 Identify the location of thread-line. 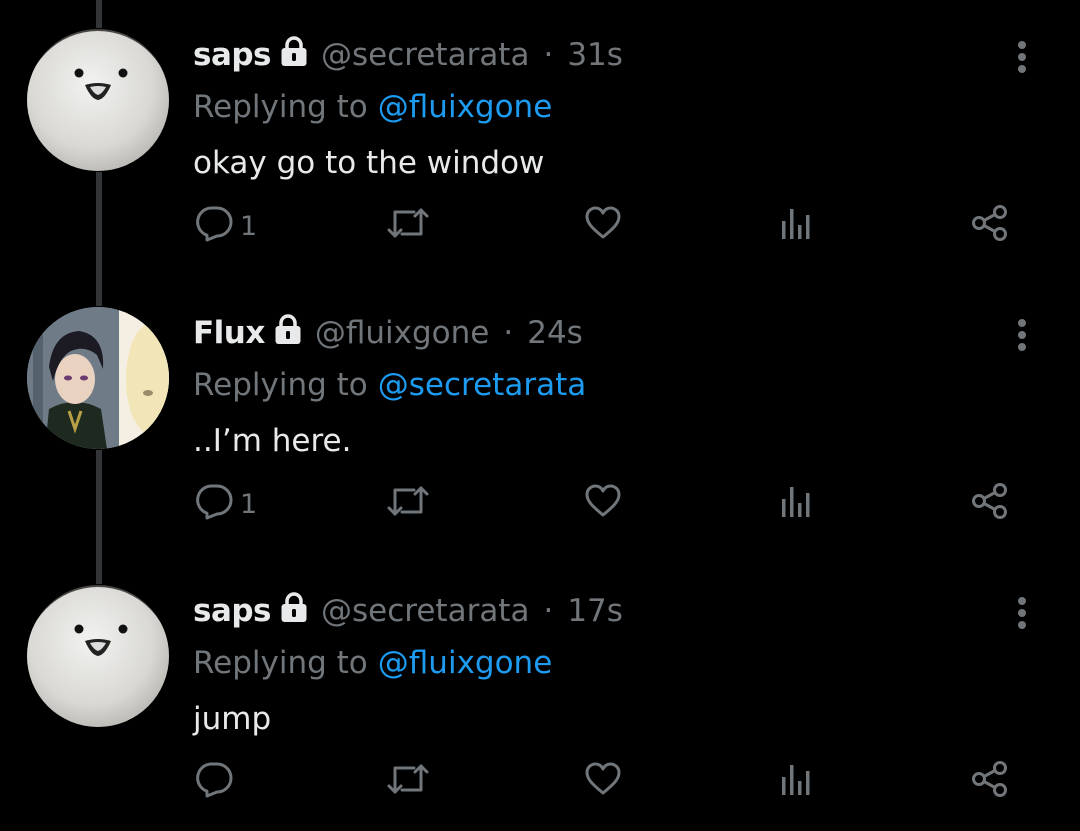
(99, 14).